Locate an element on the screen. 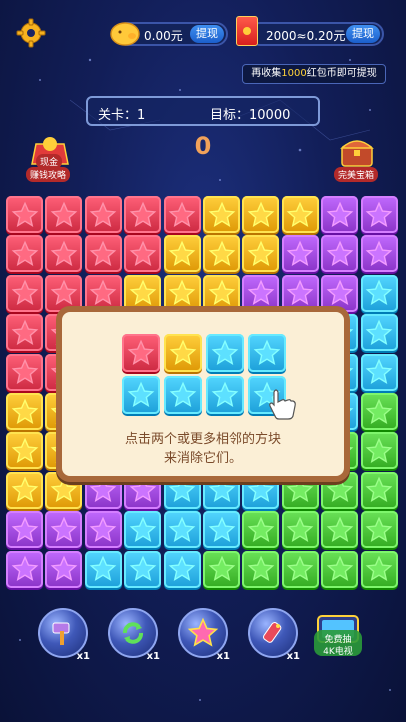 The height and width of the screenshot is (722, 406). red-envelope-icon is located at coordinates (247, 31).